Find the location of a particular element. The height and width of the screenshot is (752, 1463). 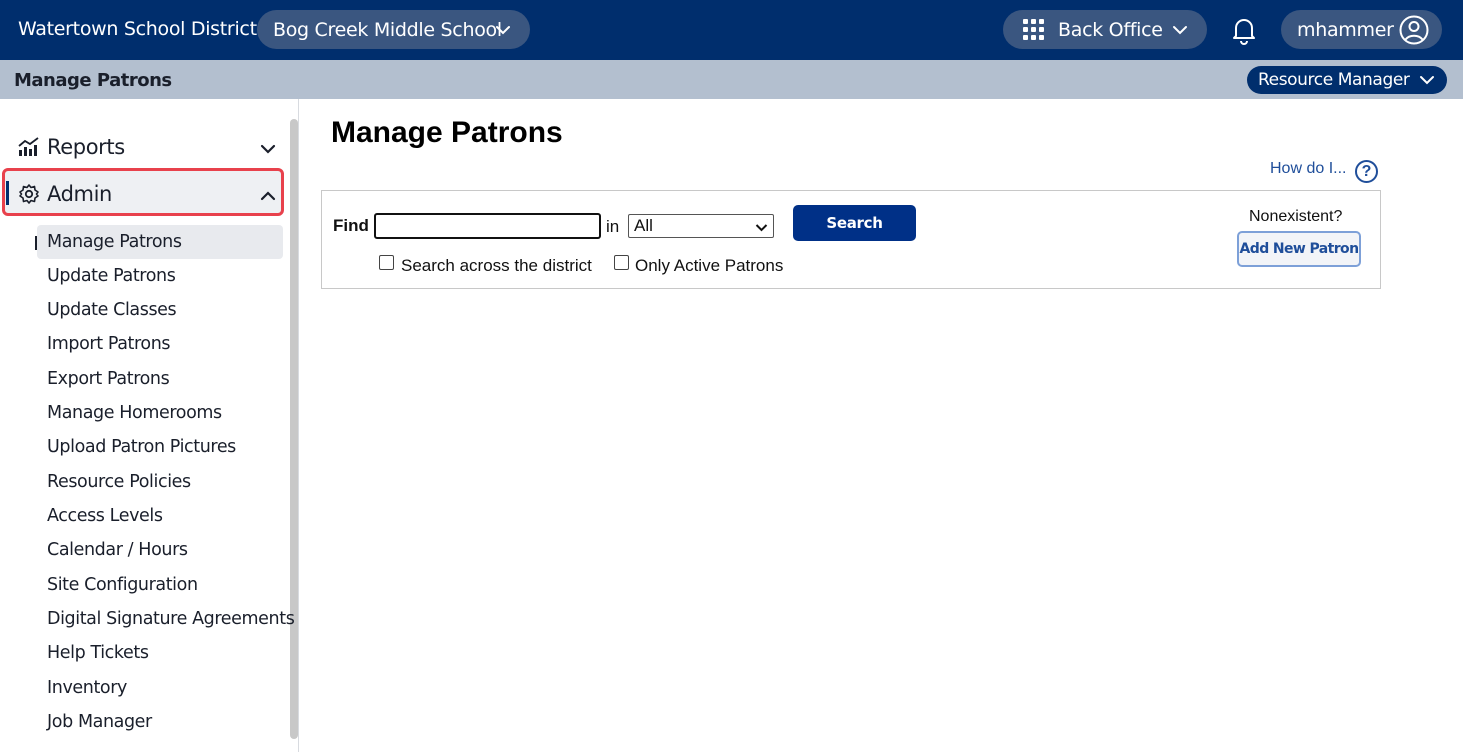

in-label: in is located at coordinates (613, 226).